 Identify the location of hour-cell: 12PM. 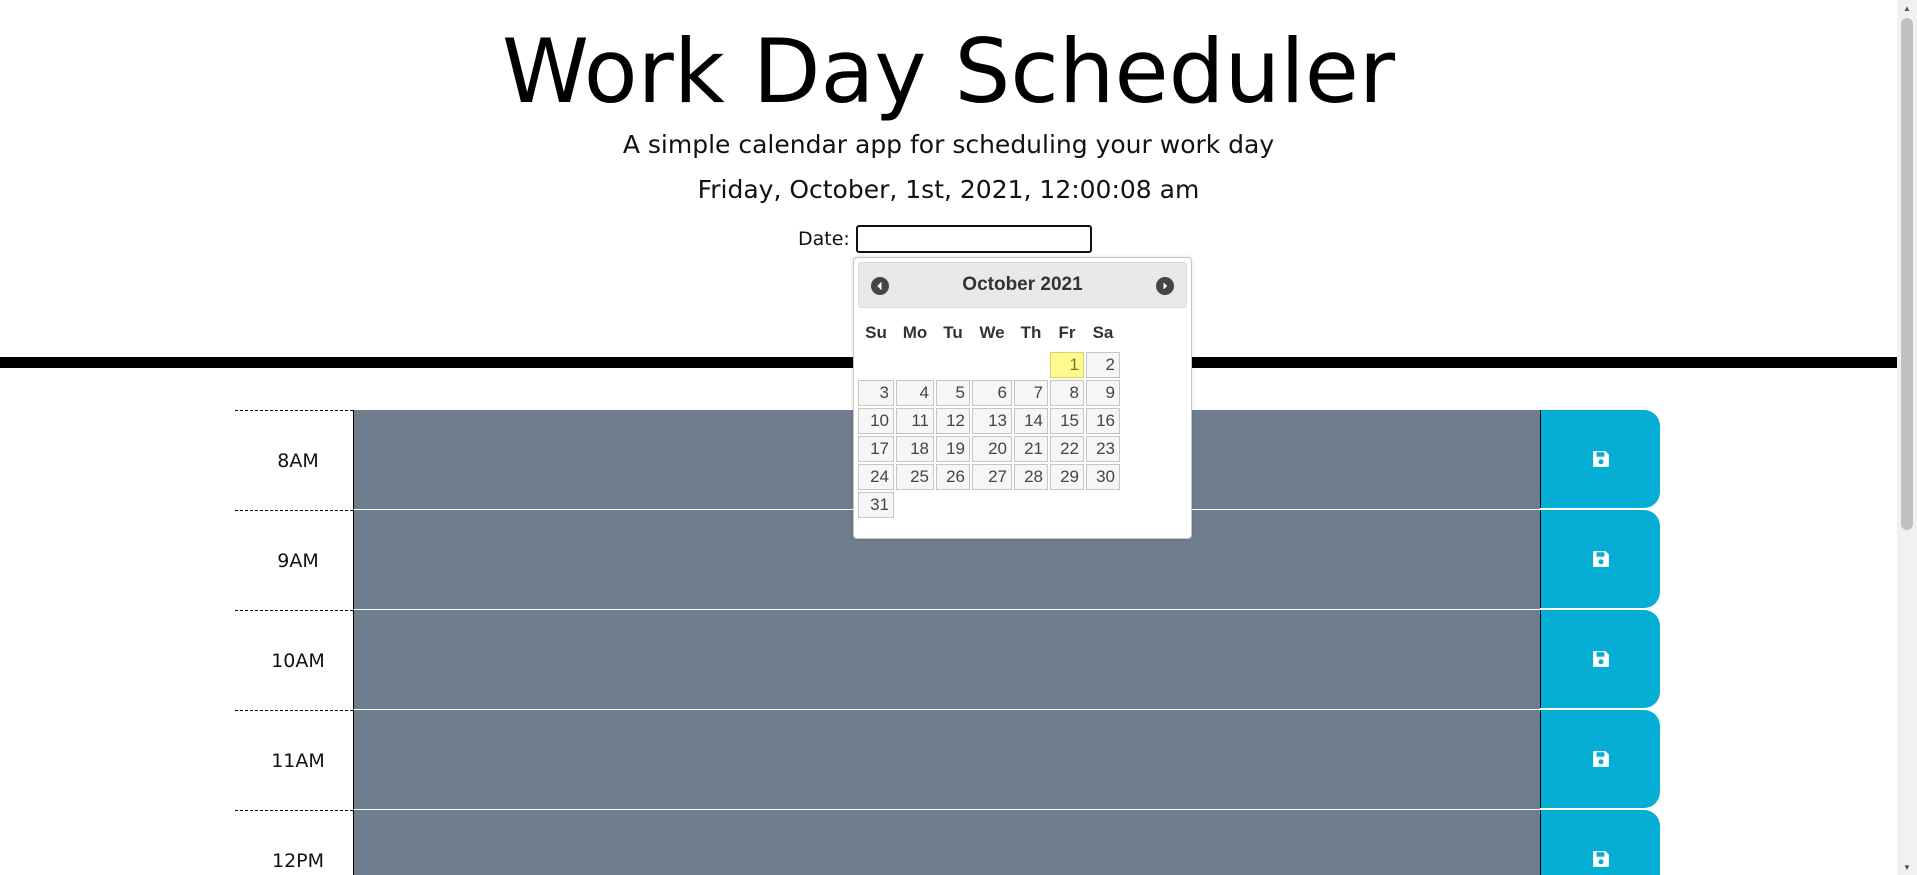
(294, 842).